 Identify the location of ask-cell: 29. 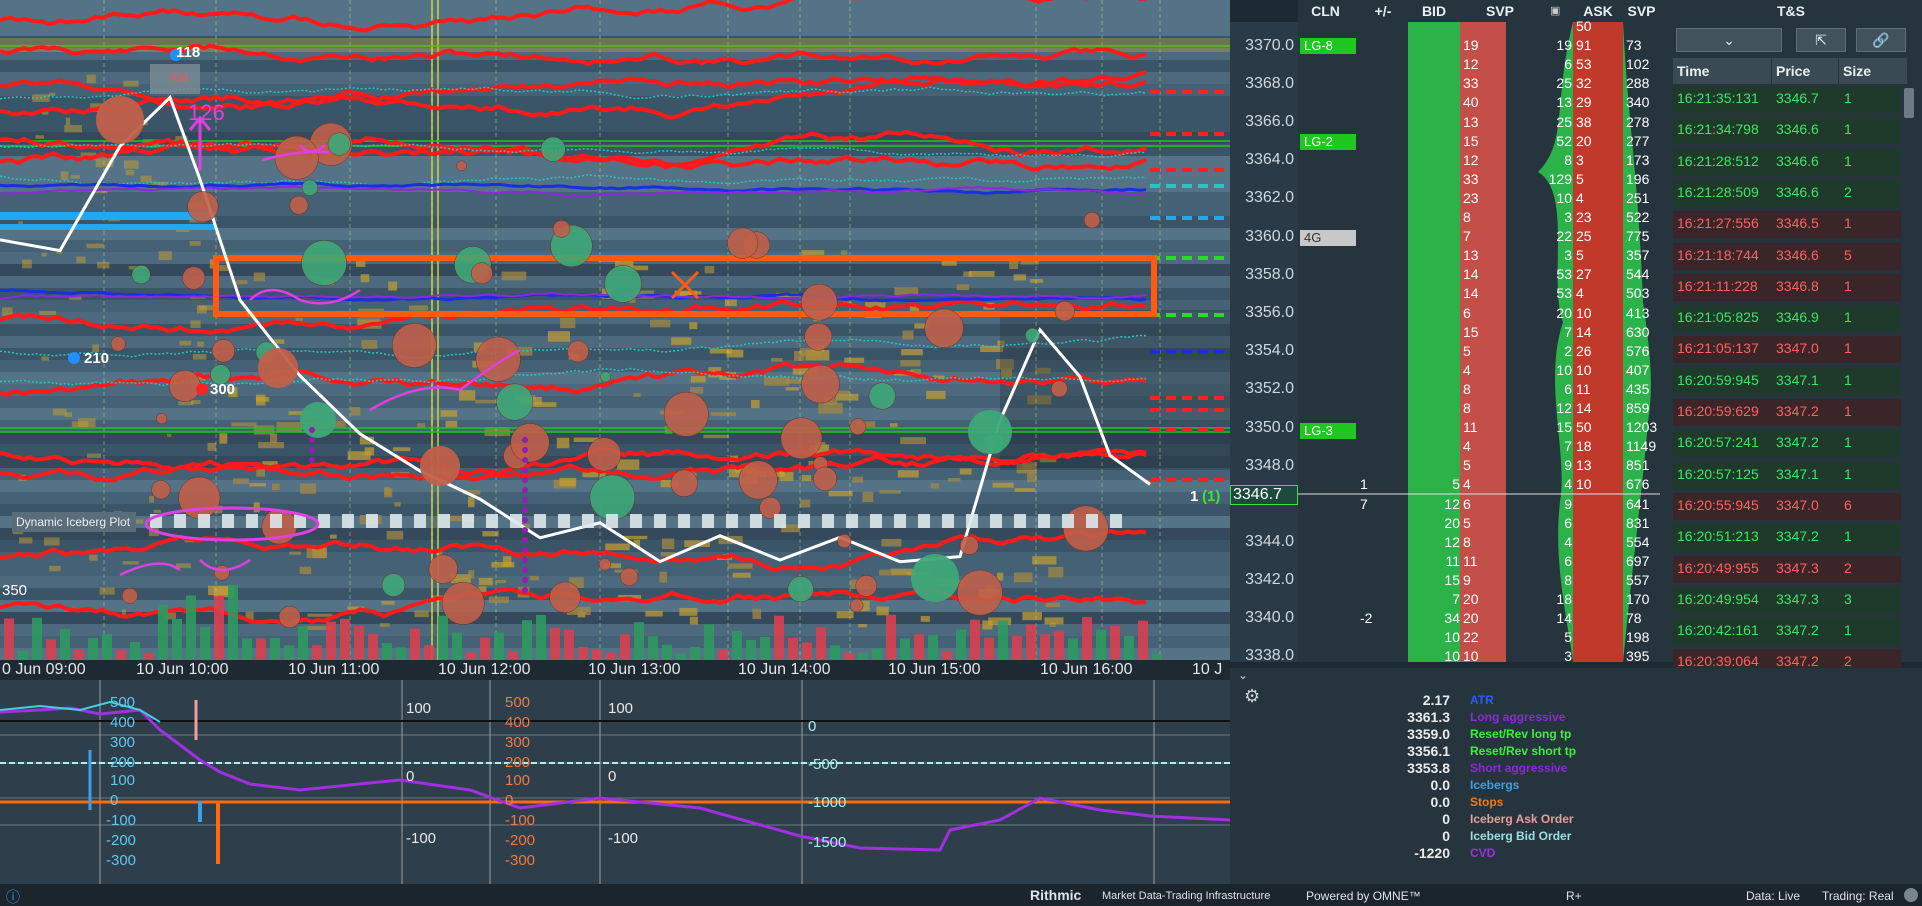
(1584, 102).